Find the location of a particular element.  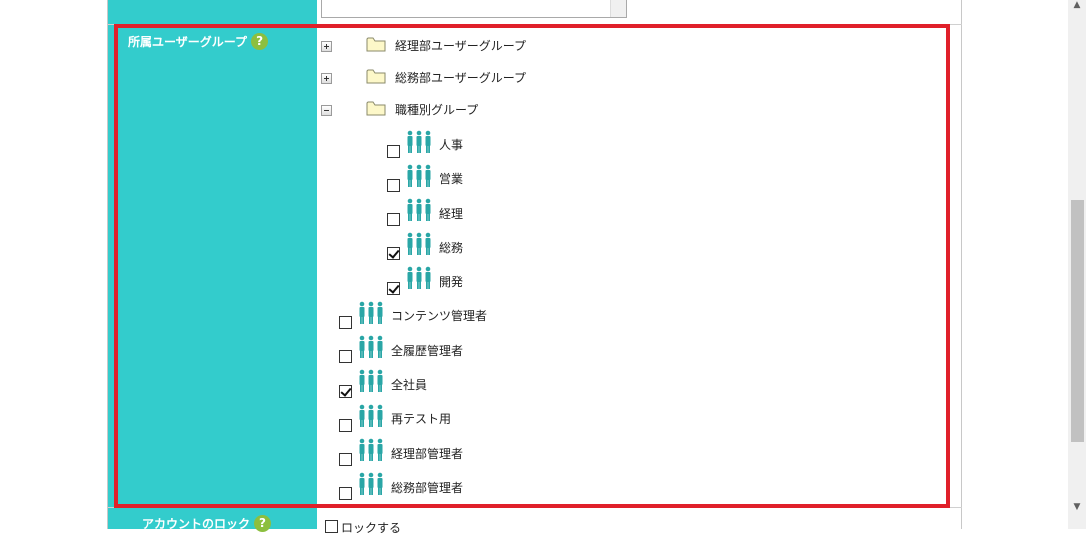

help-icon: ? is located at coordinates (263, 523).